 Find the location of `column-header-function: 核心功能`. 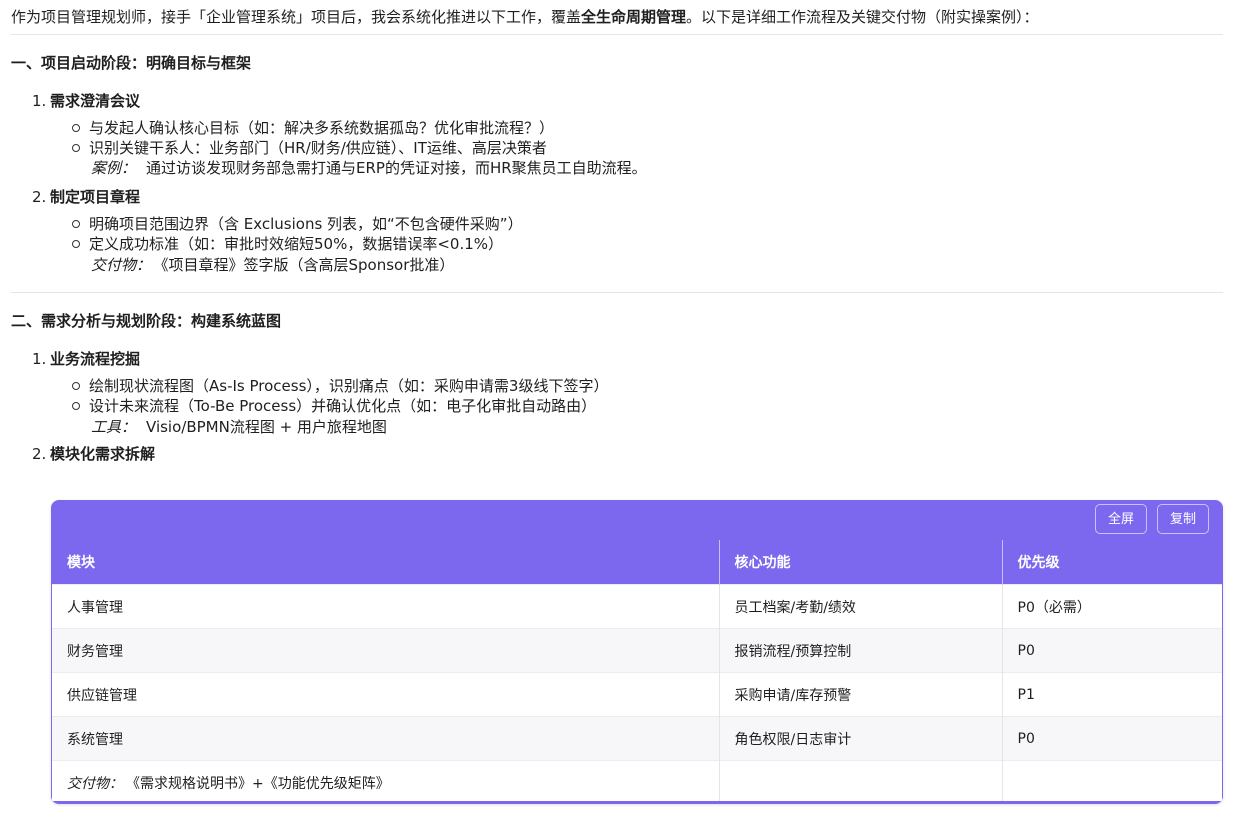

column-header-function: 核心功能 is located at coordinates (861, 562).